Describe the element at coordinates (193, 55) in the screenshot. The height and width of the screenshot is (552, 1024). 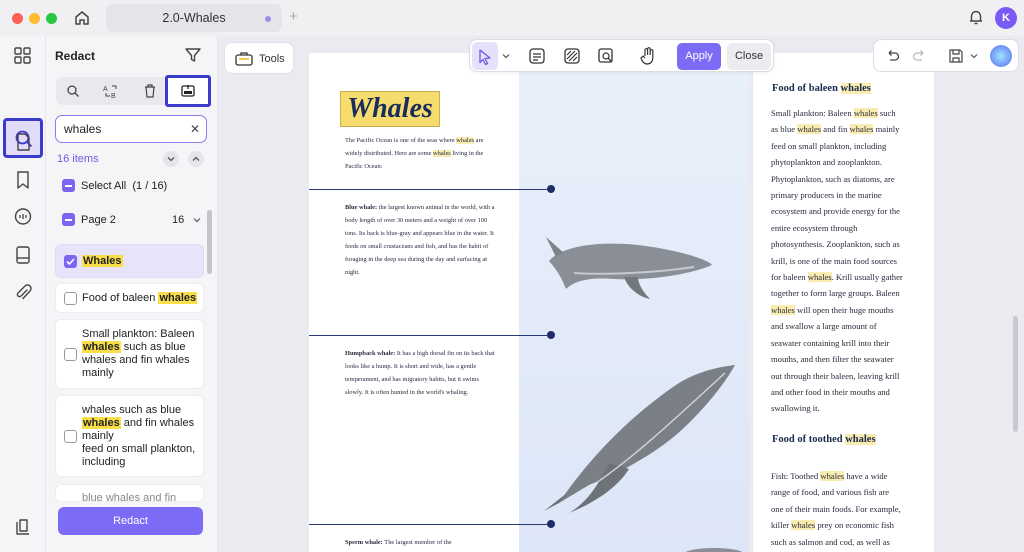
I see `filter-icon` at that location.